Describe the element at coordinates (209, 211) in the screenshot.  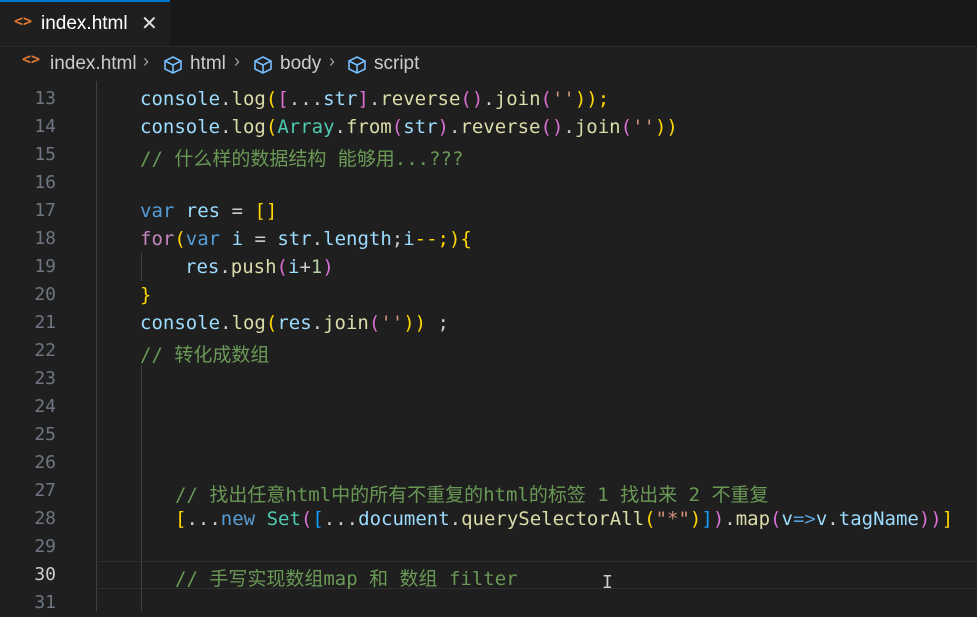
I see `code-text: var res = []` at that location.